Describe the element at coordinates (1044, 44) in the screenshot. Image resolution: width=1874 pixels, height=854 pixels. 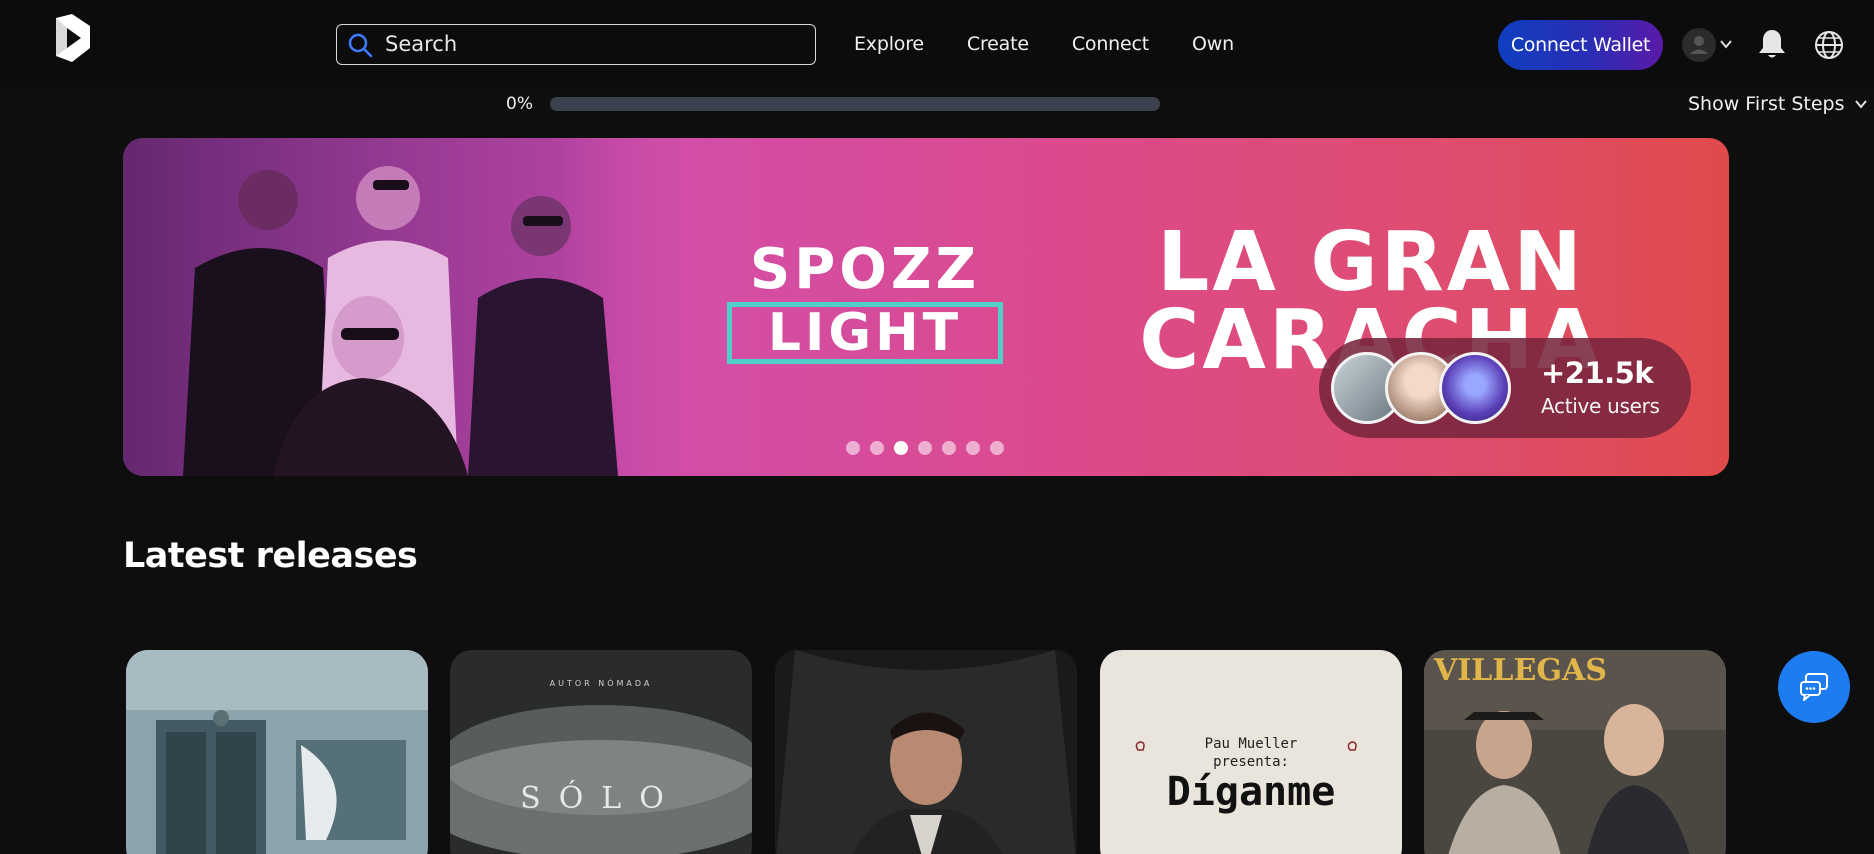
I see `main-nav: Explore Create Connect Own` at that location.